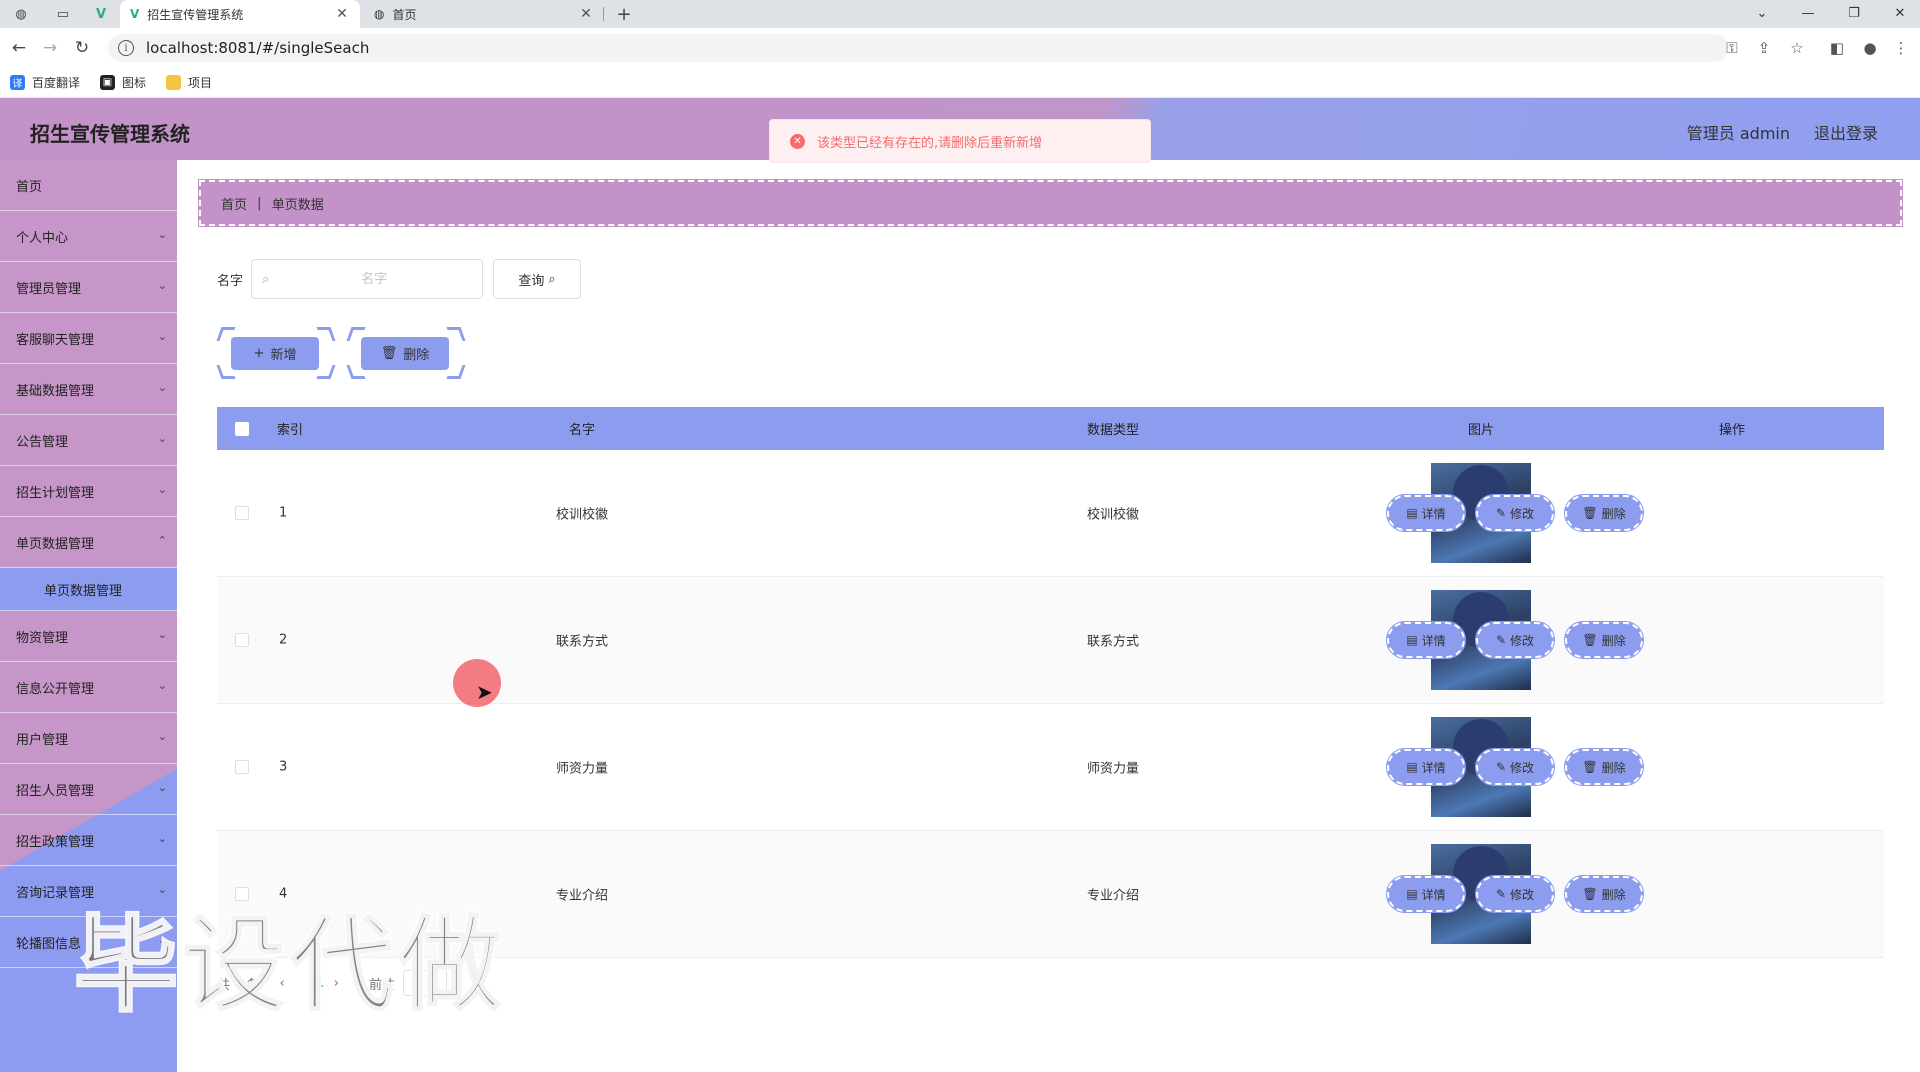 This screenshot has height=1072, width=1920. What do you see at coordinates (405, 353) in the screenshot?
I see `batch-delete-button: 🗑 删除` at bounding box center [405, 353].